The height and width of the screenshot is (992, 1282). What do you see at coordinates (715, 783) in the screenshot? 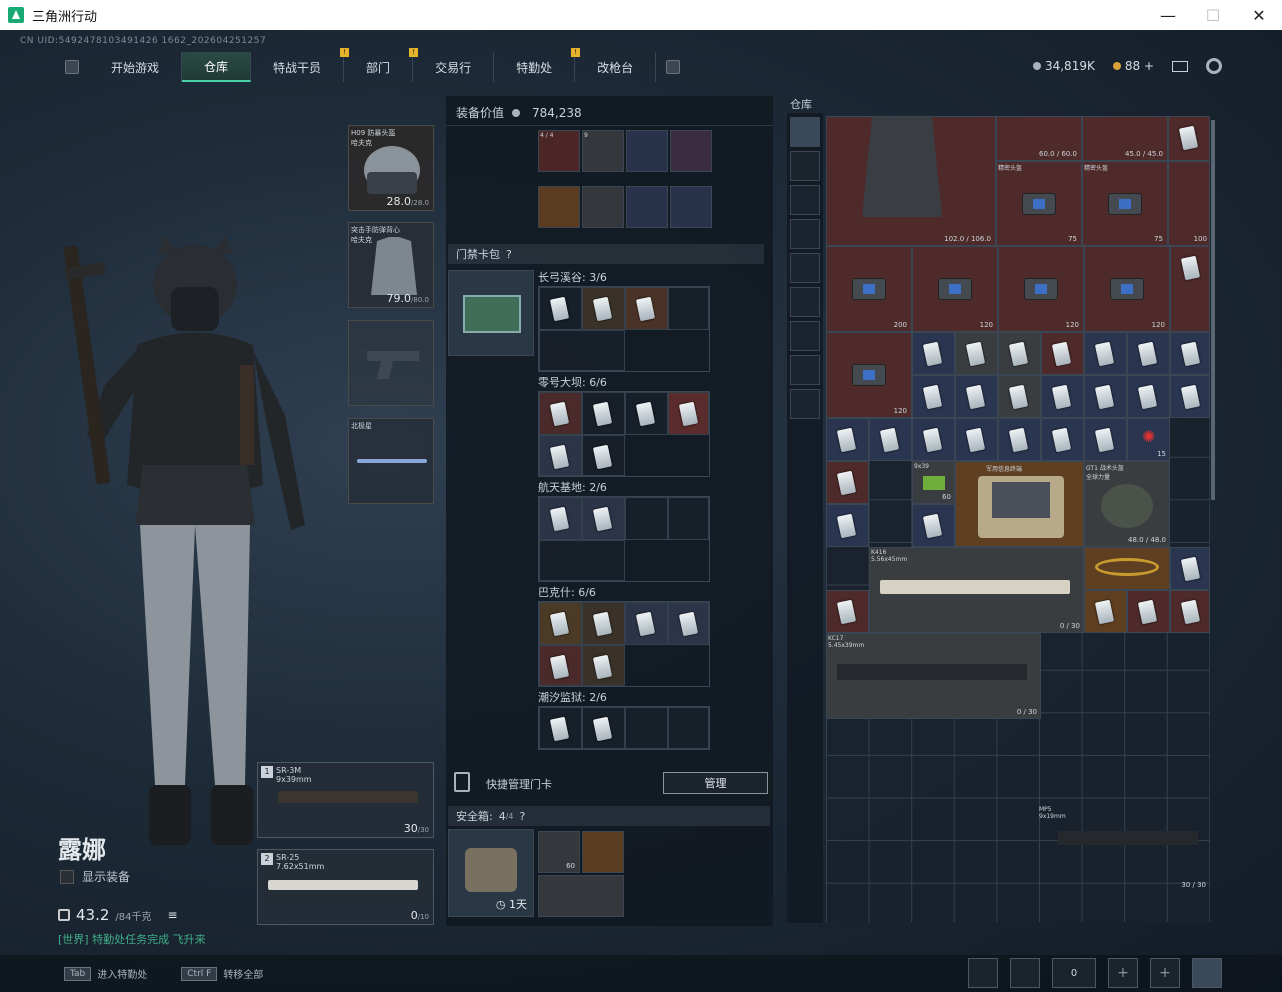
I see `manage-button: 管理` at bounding box center [715, 783].